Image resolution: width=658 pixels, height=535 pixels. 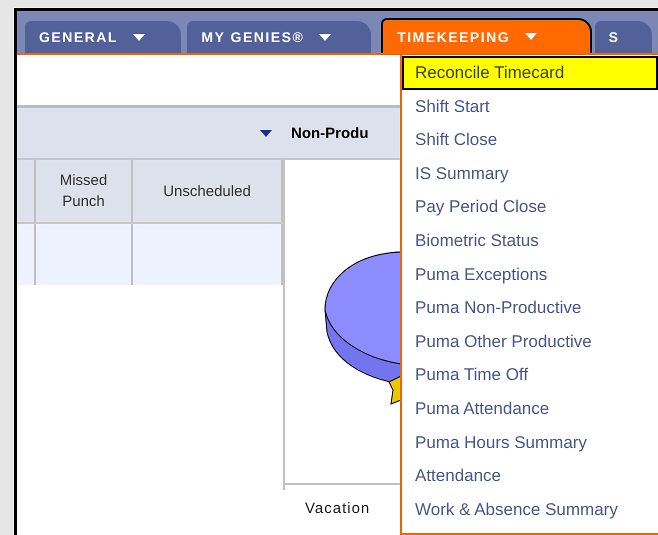 What do you see at coordinates (103, 37) in the screenshot?
I see `tab: GENERAL` at bounding box center [103, 37].